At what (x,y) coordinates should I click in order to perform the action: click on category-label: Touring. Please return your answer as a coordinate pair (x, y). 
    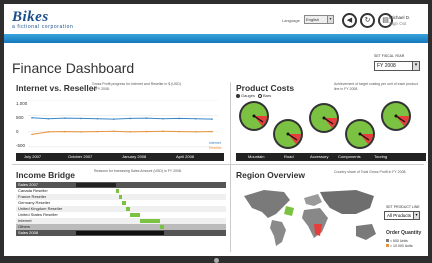
    Looking at the image, I should click on (381, 156).